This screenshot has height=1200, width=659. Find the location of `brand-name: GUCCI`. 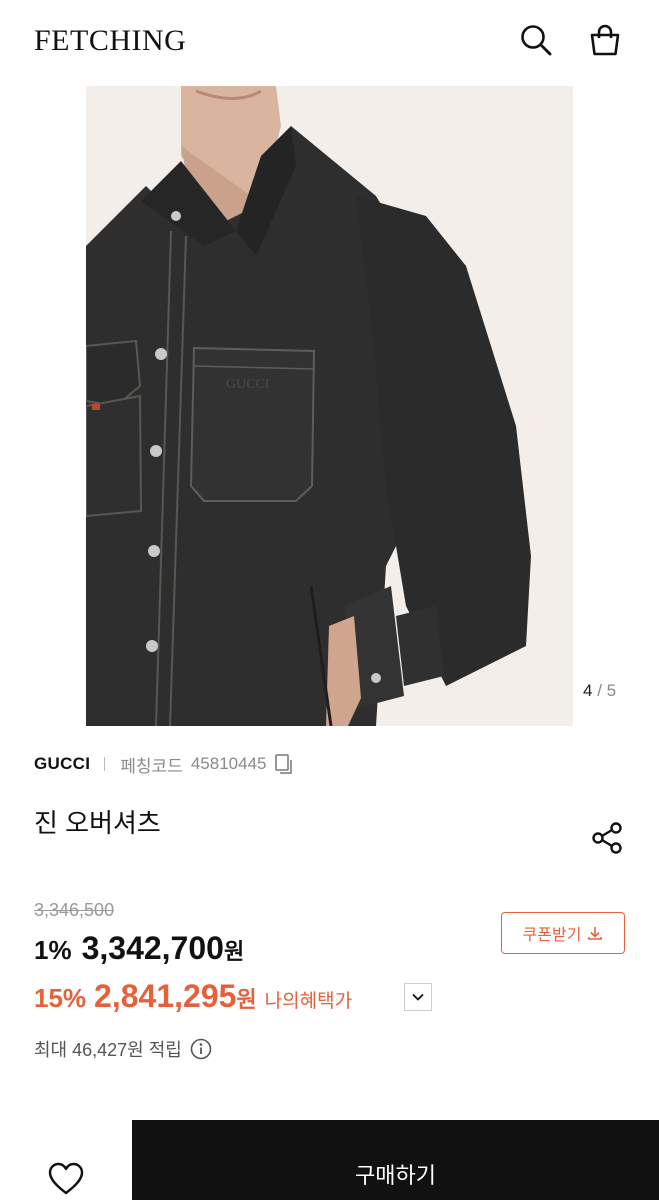

brand-name: GUCCI is located at coordinates (62, 764).